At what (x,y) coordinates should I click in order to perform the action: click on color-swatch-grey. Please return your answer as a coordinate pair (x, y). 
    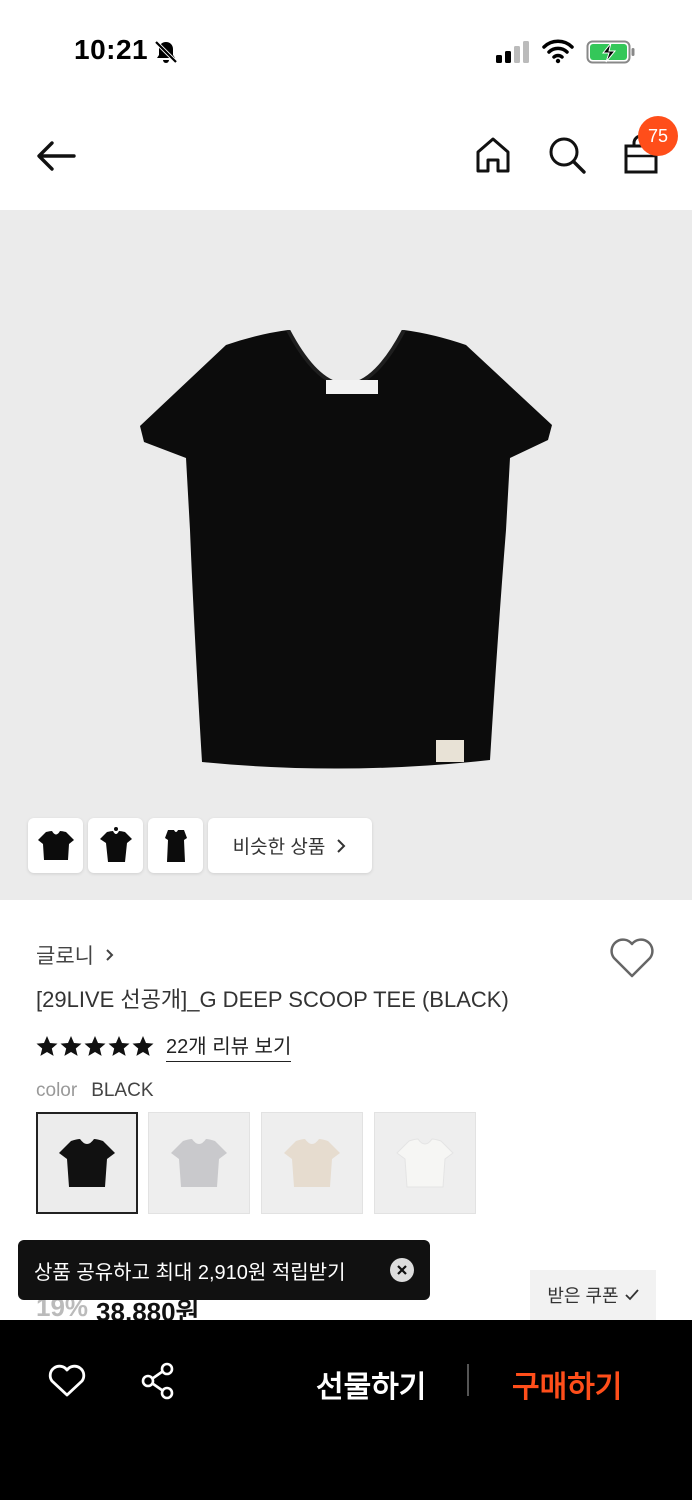
    Looking at the image, I should click on (199, 1163).